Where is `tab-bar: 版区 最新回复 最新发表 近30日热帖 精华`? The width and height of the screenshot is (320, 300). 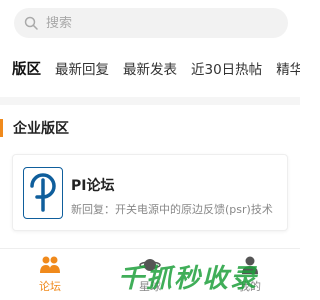 tab-bar: 版区 最新回复 最新发表 近30日热帖 精华 is located at coordinates (150, 68).